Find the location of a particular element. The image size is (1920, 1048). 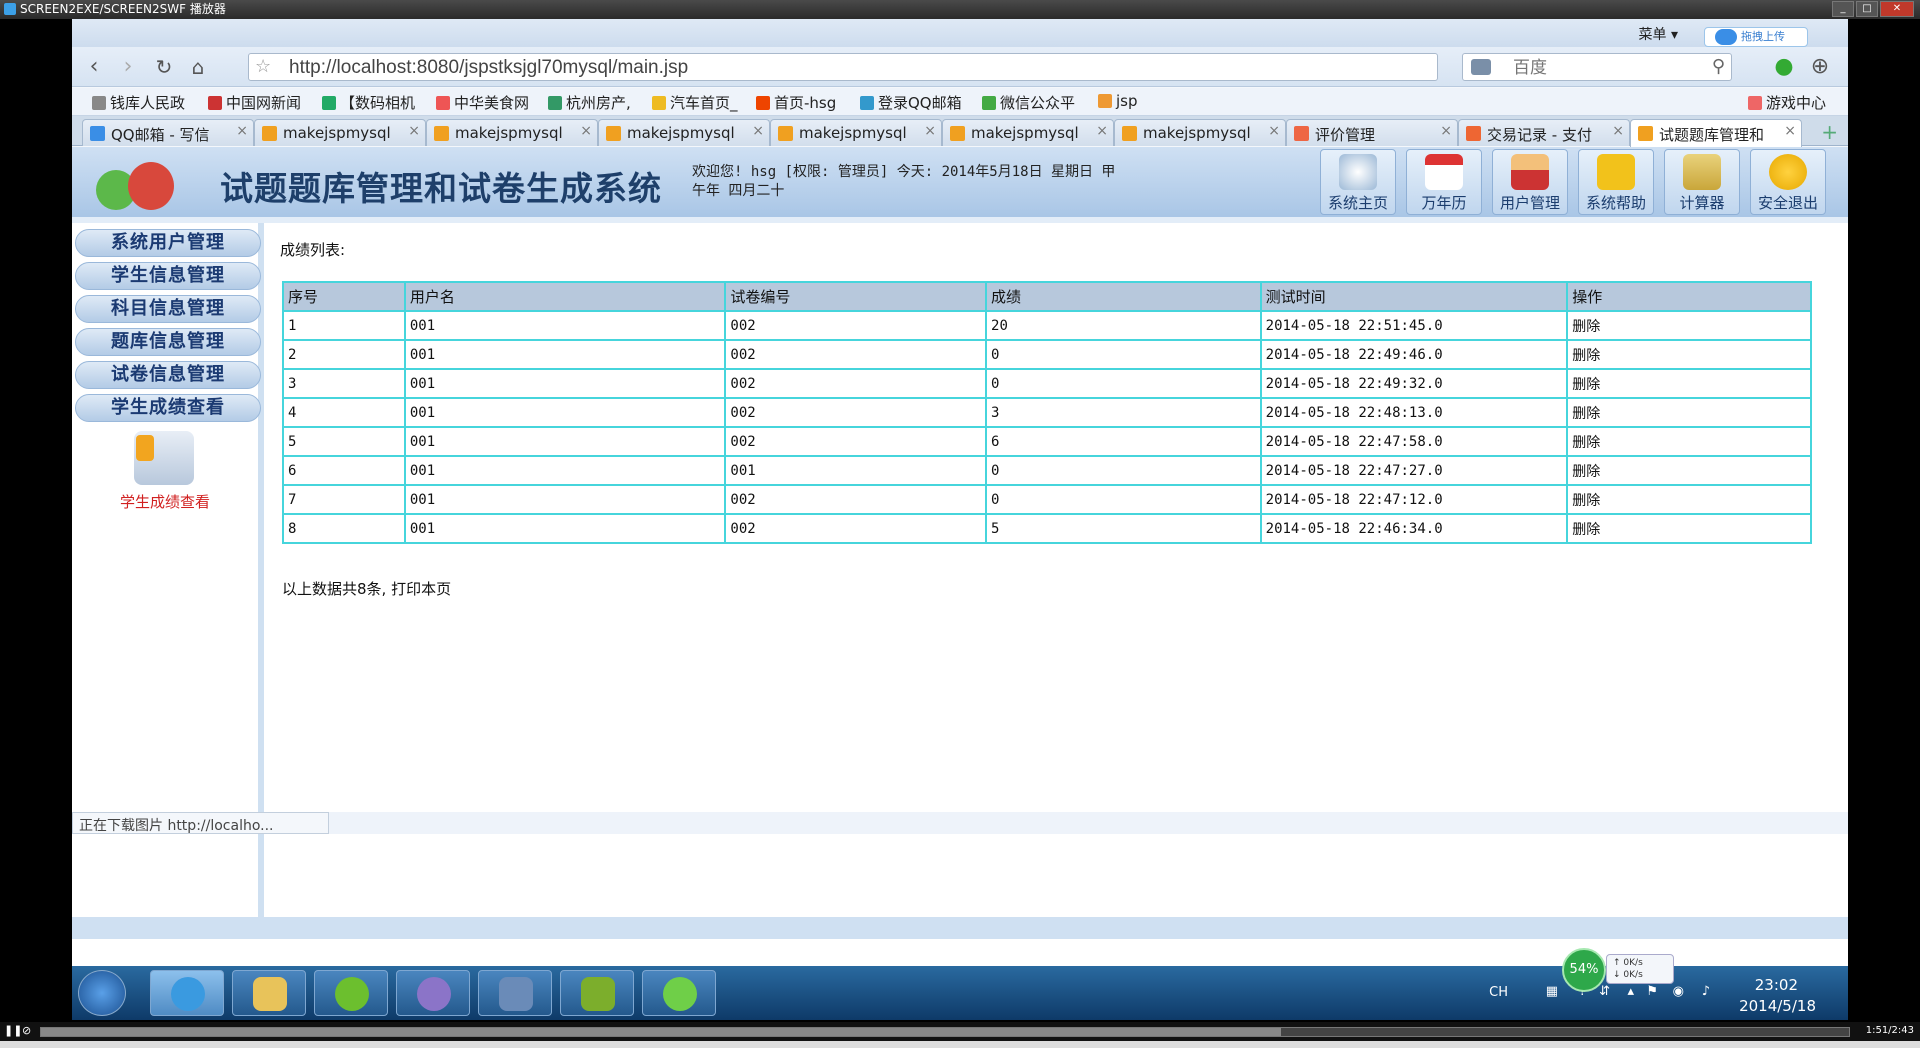

network-speed-widget: 54% ↑ 0K/s ↓ 0K/s is located at coordinates (1619, 970).